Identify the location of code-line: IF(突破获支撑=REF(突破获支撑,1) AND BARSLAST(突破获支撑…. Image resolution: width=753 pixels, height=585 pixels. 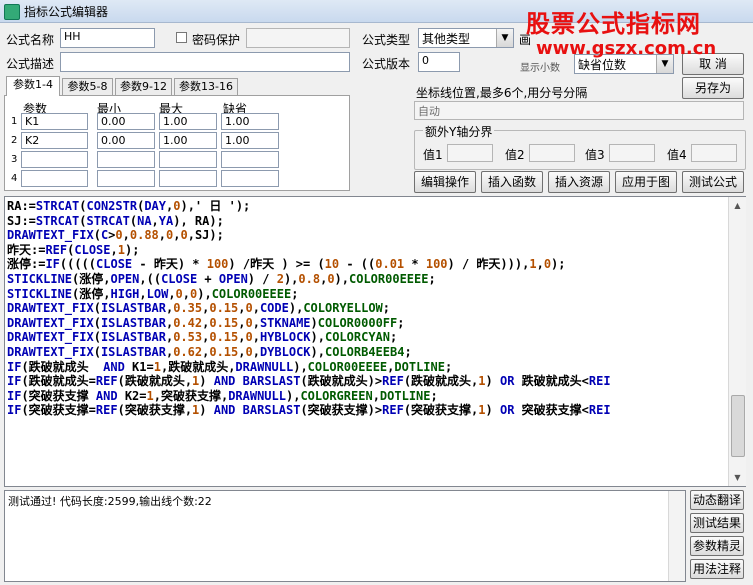
(309, 410).